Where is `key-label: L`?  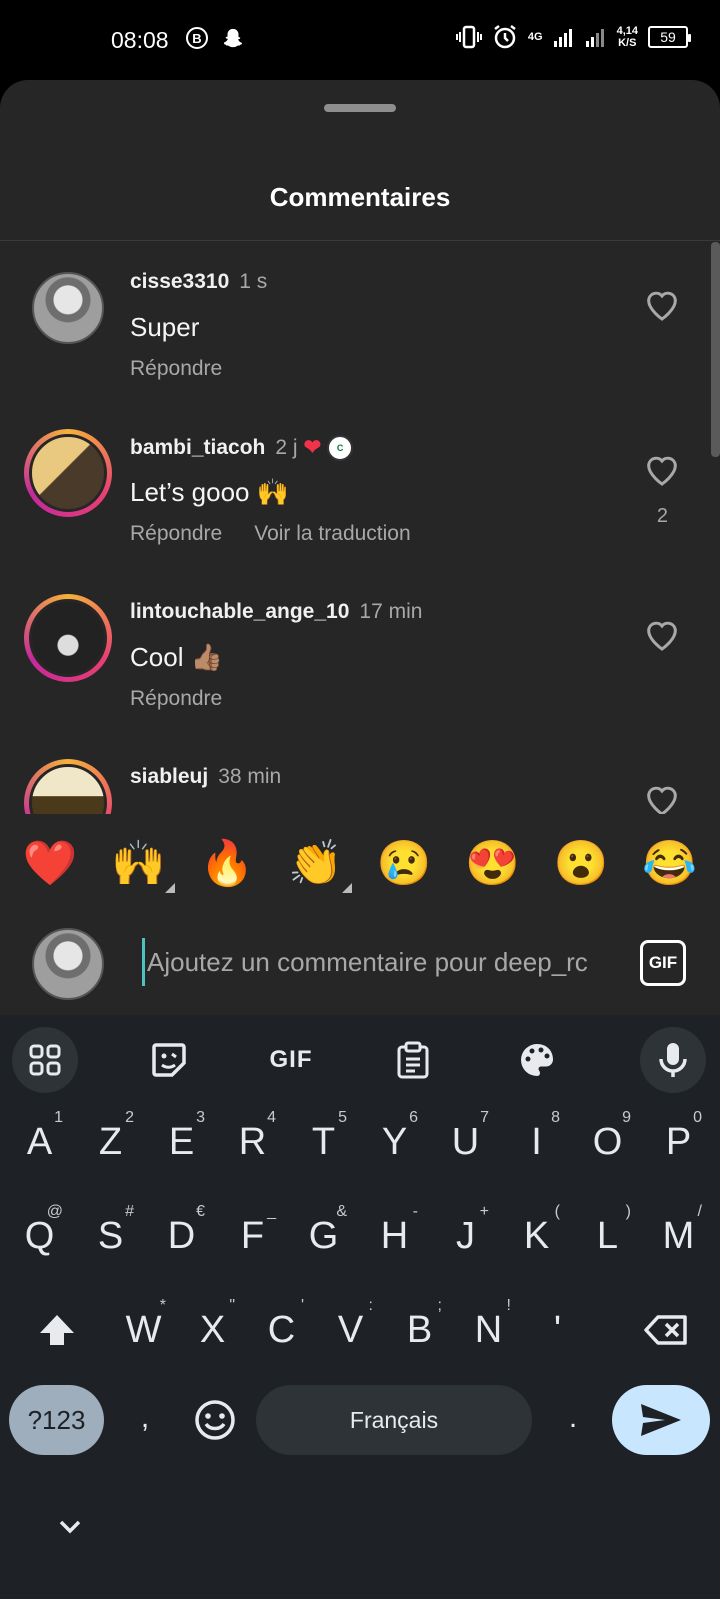 key-label: L is located at coordinates (607, 1235).